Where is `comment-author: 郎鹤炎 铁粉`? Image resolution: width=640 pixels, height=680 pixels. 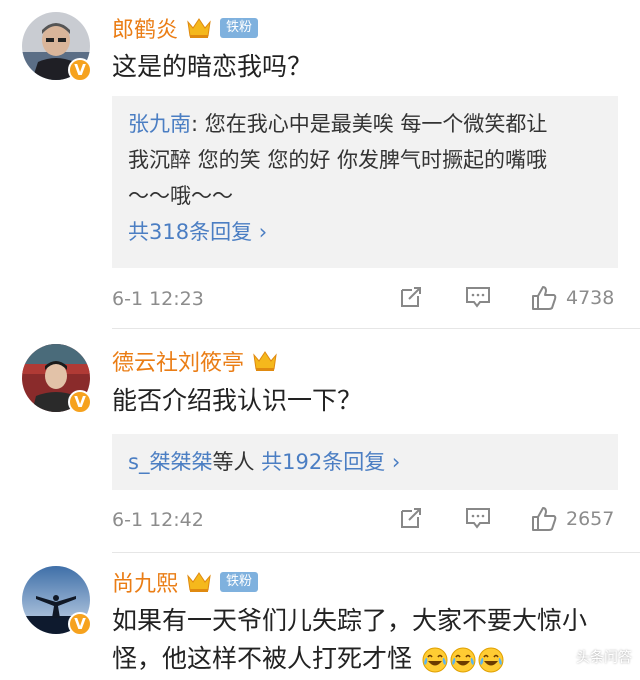 comment-author: 郎鹤炎 铁粉 is located at coordinates (185, 28).